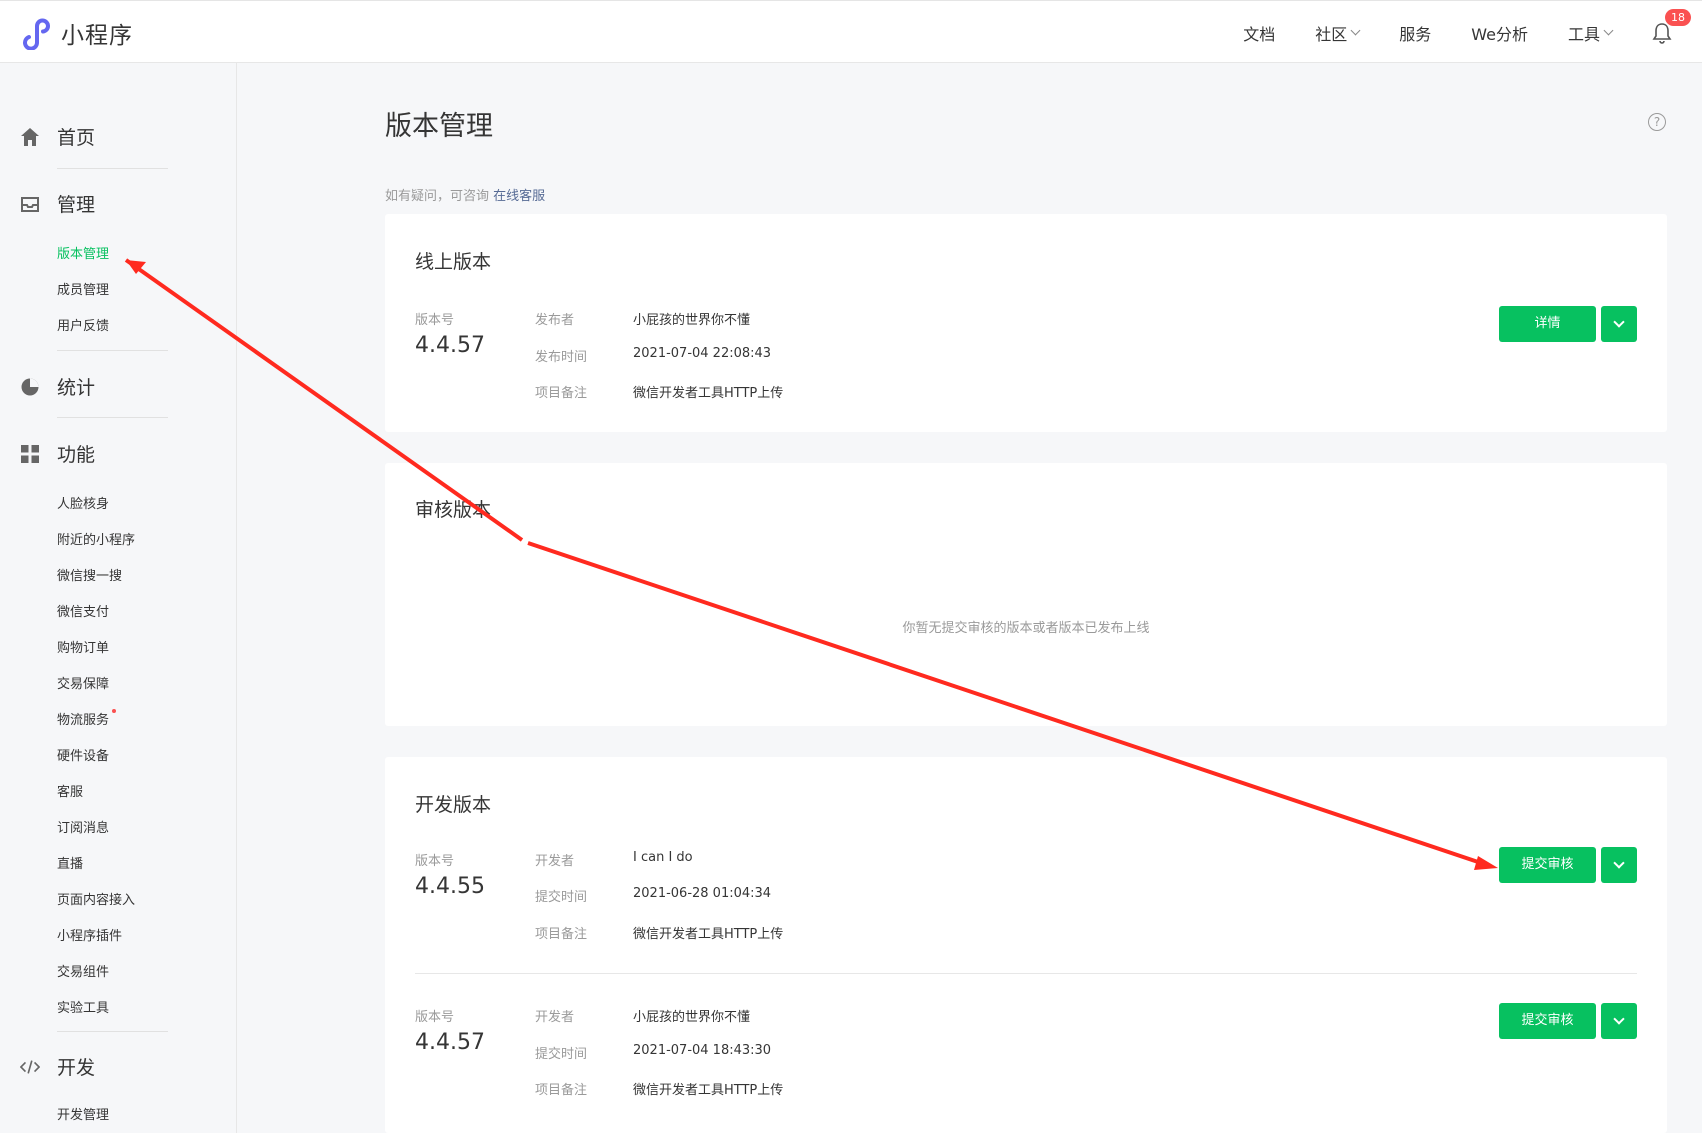  Describe the element at coordinates (437, 196) in the screenshot. I see `inquiry-label: 如有疑问，可咨询` at that location.